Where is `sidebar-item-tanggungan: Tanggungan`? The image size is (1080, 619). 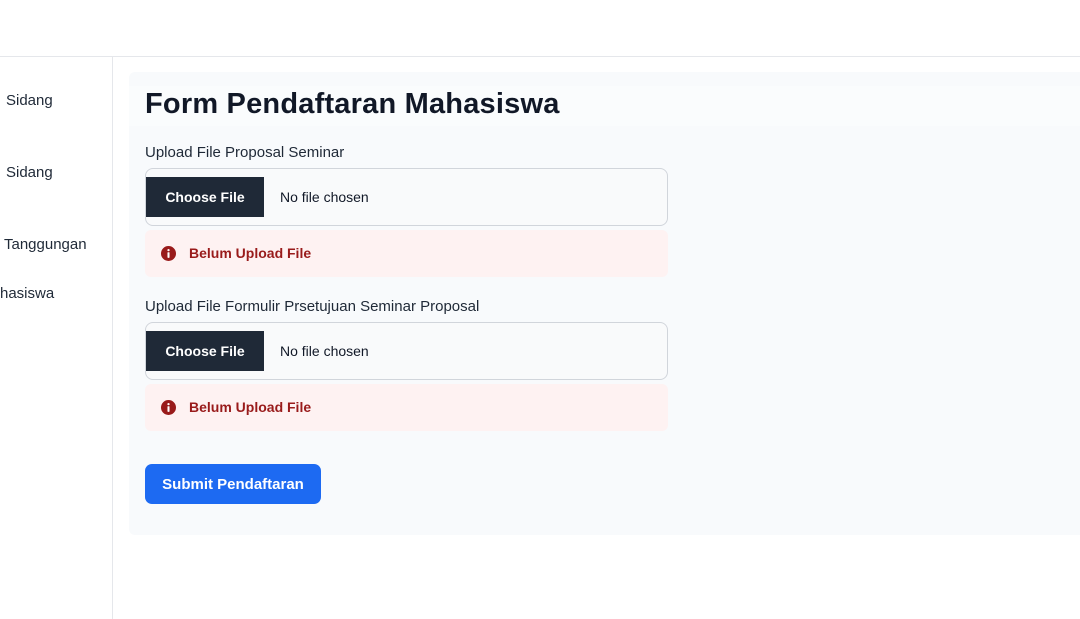
sidebar-item-tanggungan: Tanggungan is located at coordinates (45, 244).